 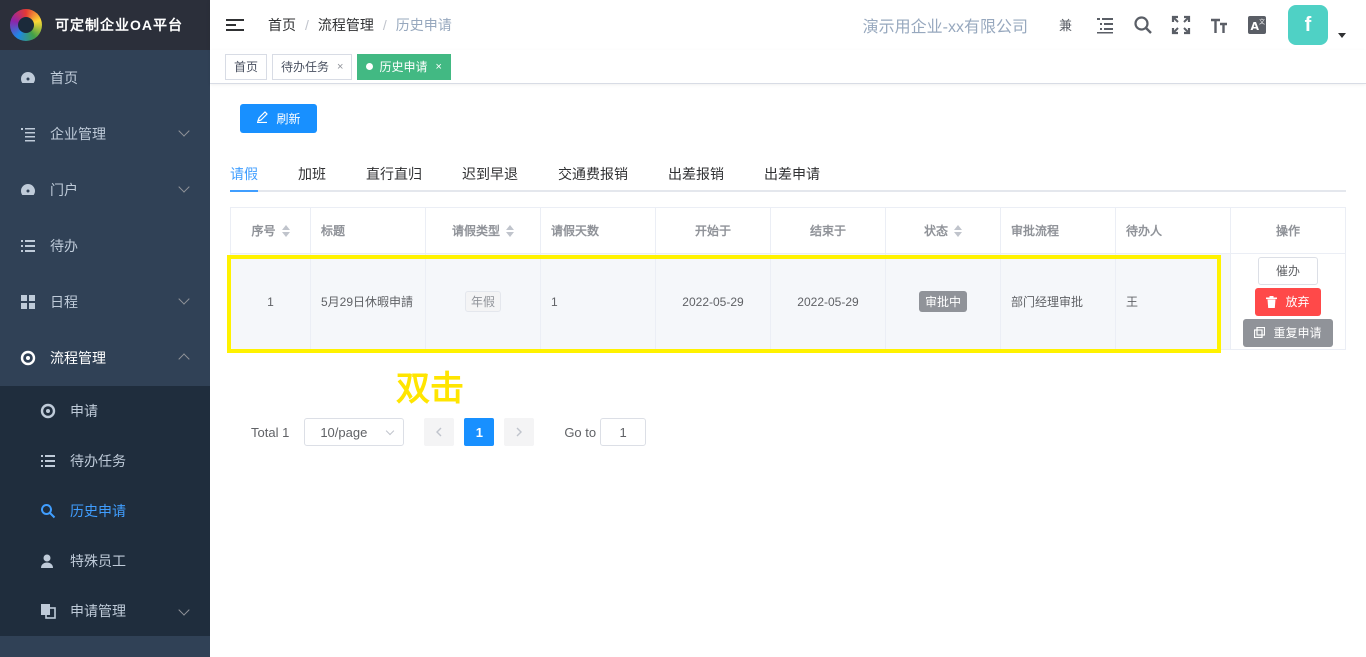 I want to click on trash-icon, so click(x=1272, y=301).